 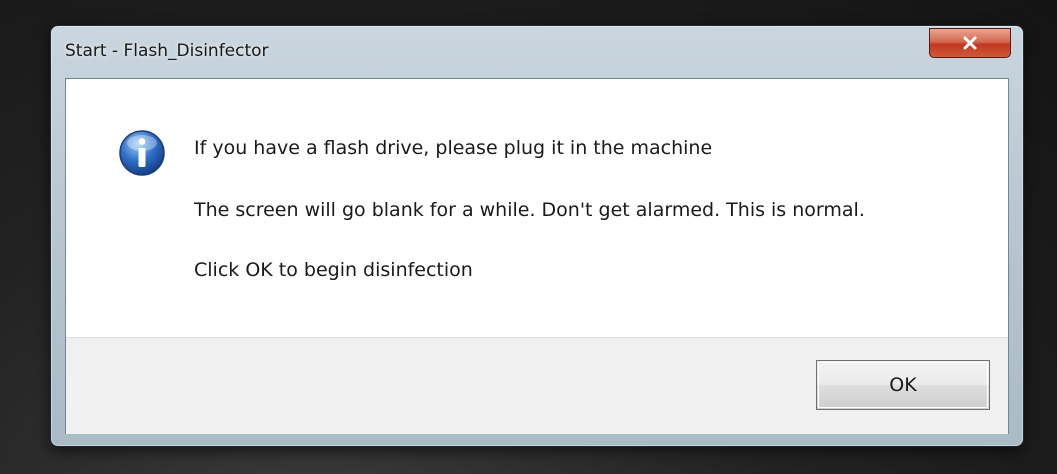 What do you see at coordinates (142, 153) in the screenshot?
I see `info-icon` at bounding box center [142, 153].